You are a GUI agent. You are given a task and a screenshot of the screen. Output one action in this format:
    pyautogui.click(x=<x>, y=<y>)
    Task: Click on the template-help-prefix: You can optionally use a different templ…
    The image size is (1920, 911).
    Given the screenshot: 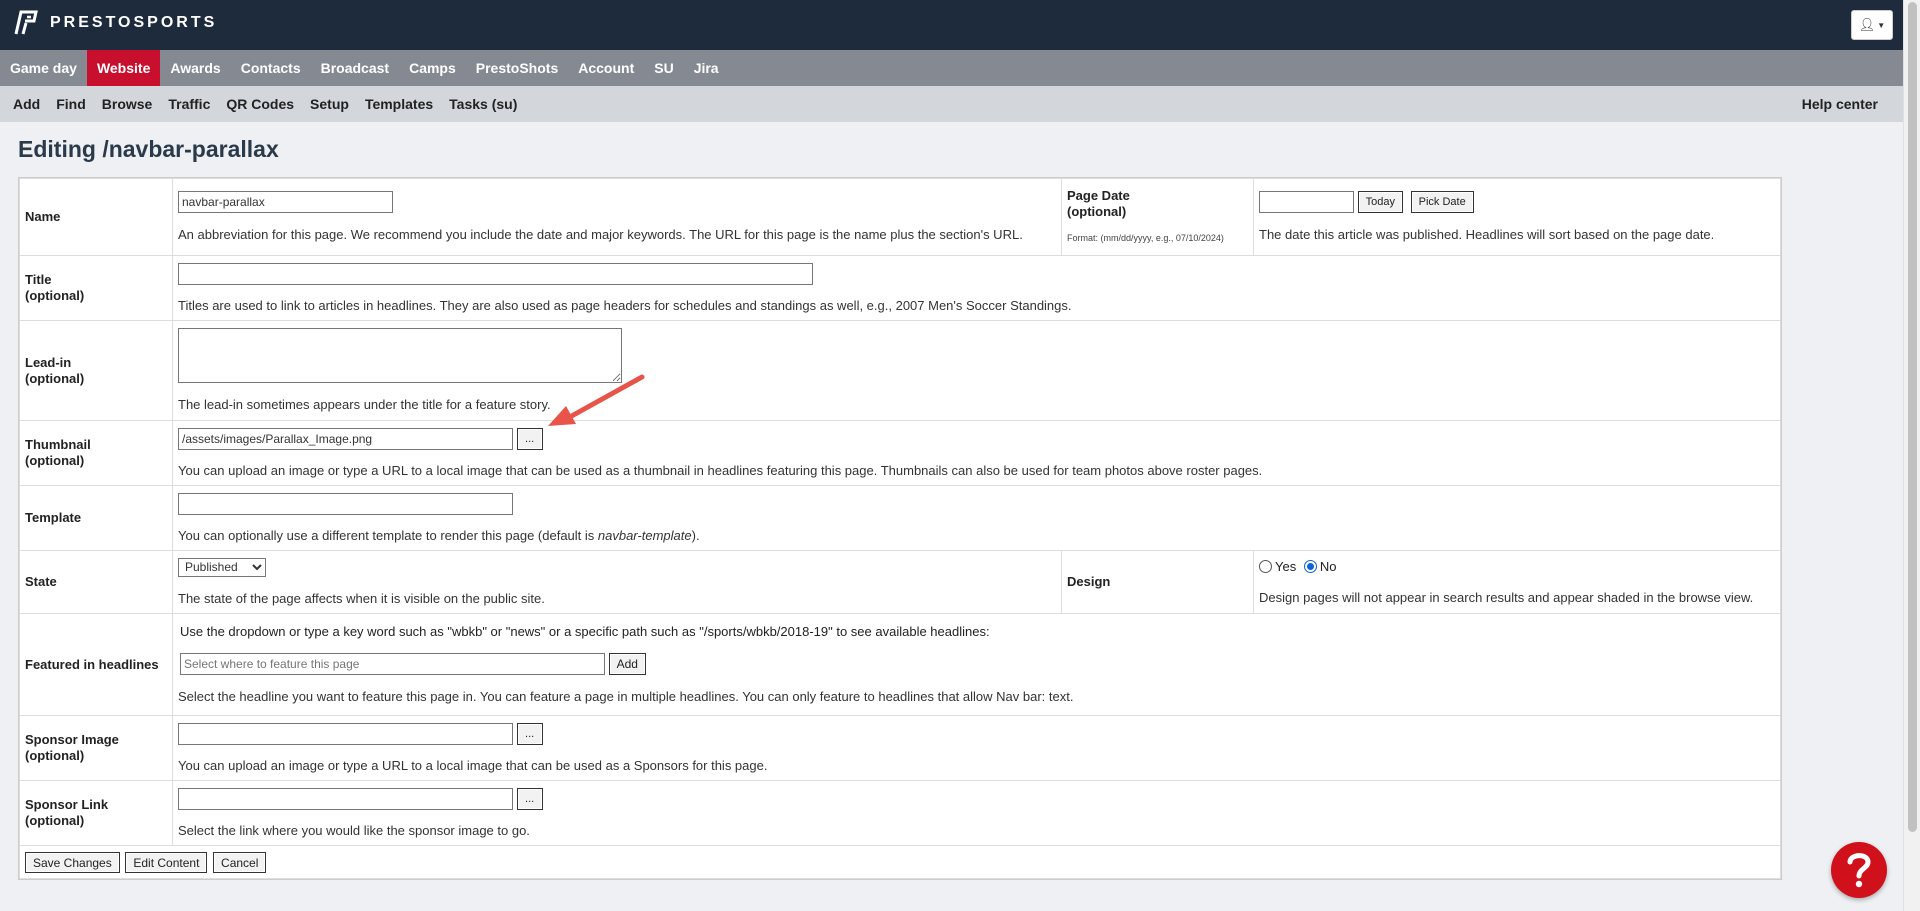 What is the action you would take?
    pyautogui.click(x=388, y=535)
    